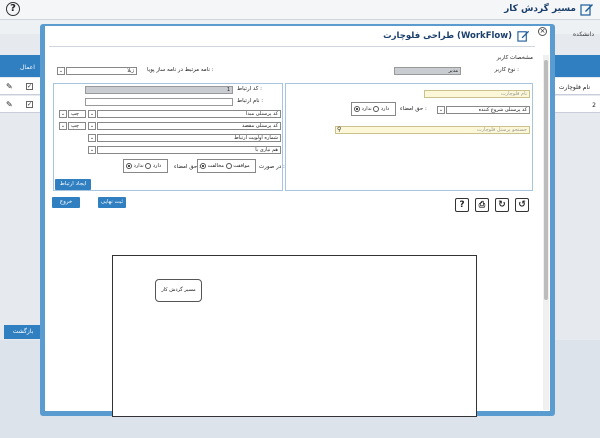  I want to click on search-input: جستجو پرسنل فلوچارت, so click(432, 130).